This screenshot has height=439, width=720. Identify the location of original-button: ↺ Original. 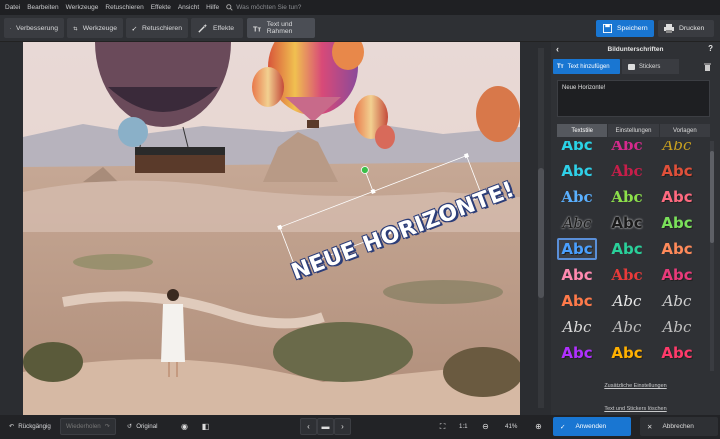
(142, 426).